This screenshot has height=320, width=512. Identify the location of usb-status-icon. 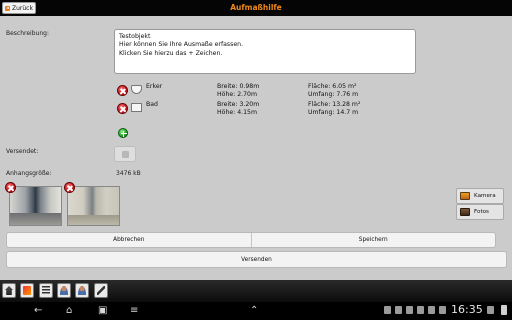
(420, 310).